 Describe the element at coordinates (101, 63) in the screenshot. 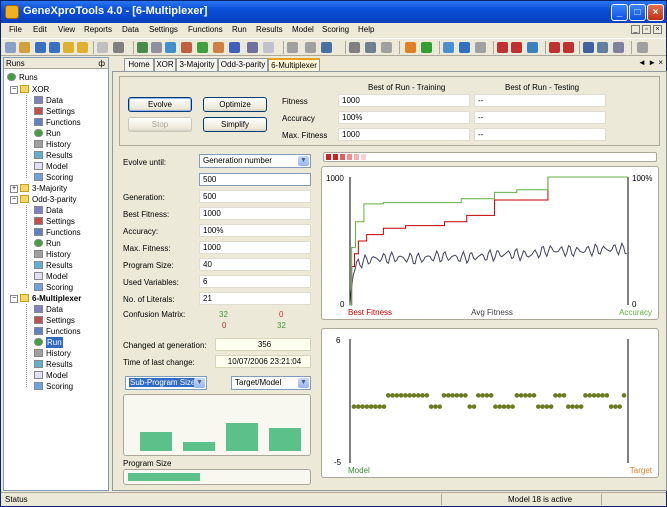

I see `pin-icon: ф` at that location.